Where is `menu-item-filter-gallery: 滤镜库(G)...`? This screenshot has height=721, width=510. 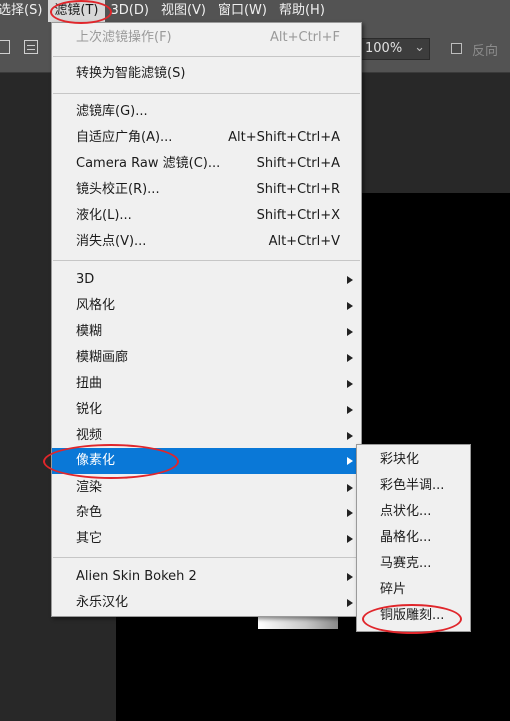 menu-item-filter-gallery: 滤镜库(G)... is located at coordinates (206, 112).